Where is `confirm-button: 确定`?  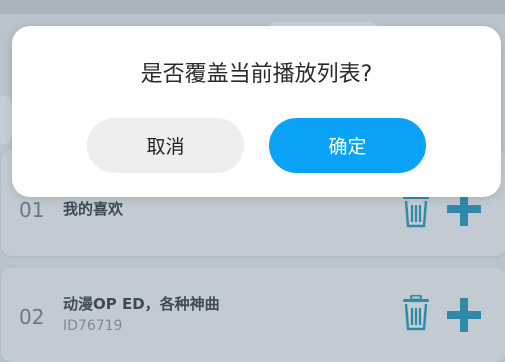 confirm-button: 确定 is located at coordinates (347, 145).